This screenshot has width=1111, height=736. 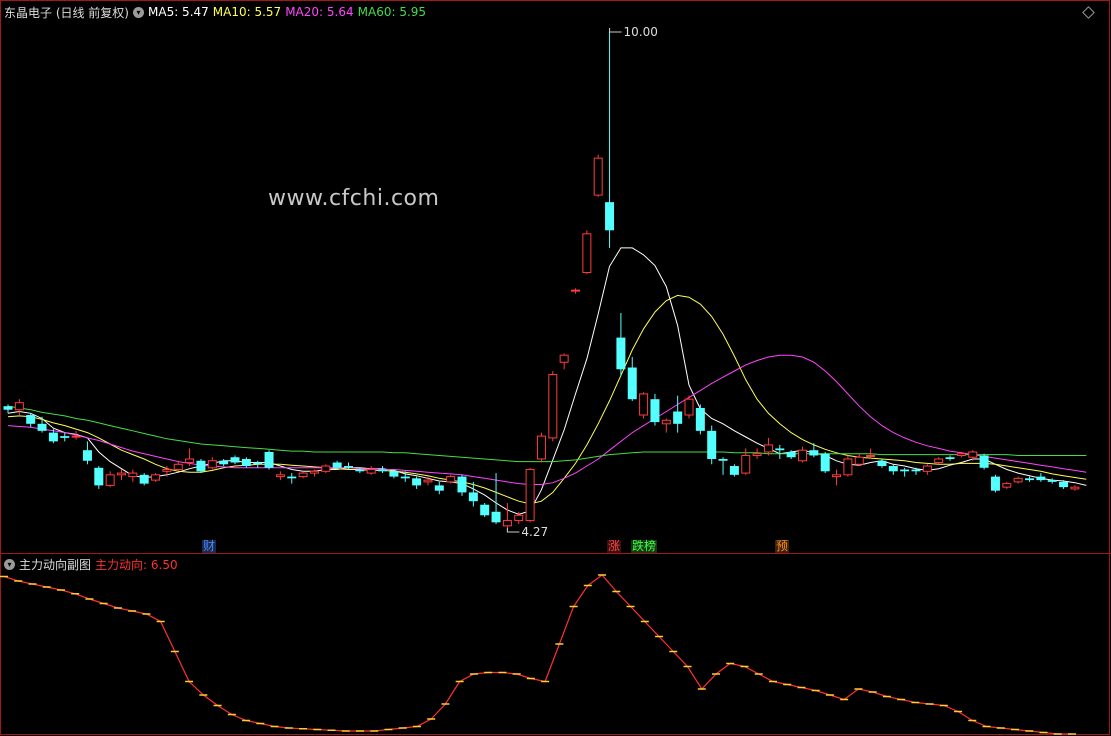 What do you see at coordinates (547, 434) in the screenshot?
I see `ma-line-ma60` at bounding box center [547, 434].